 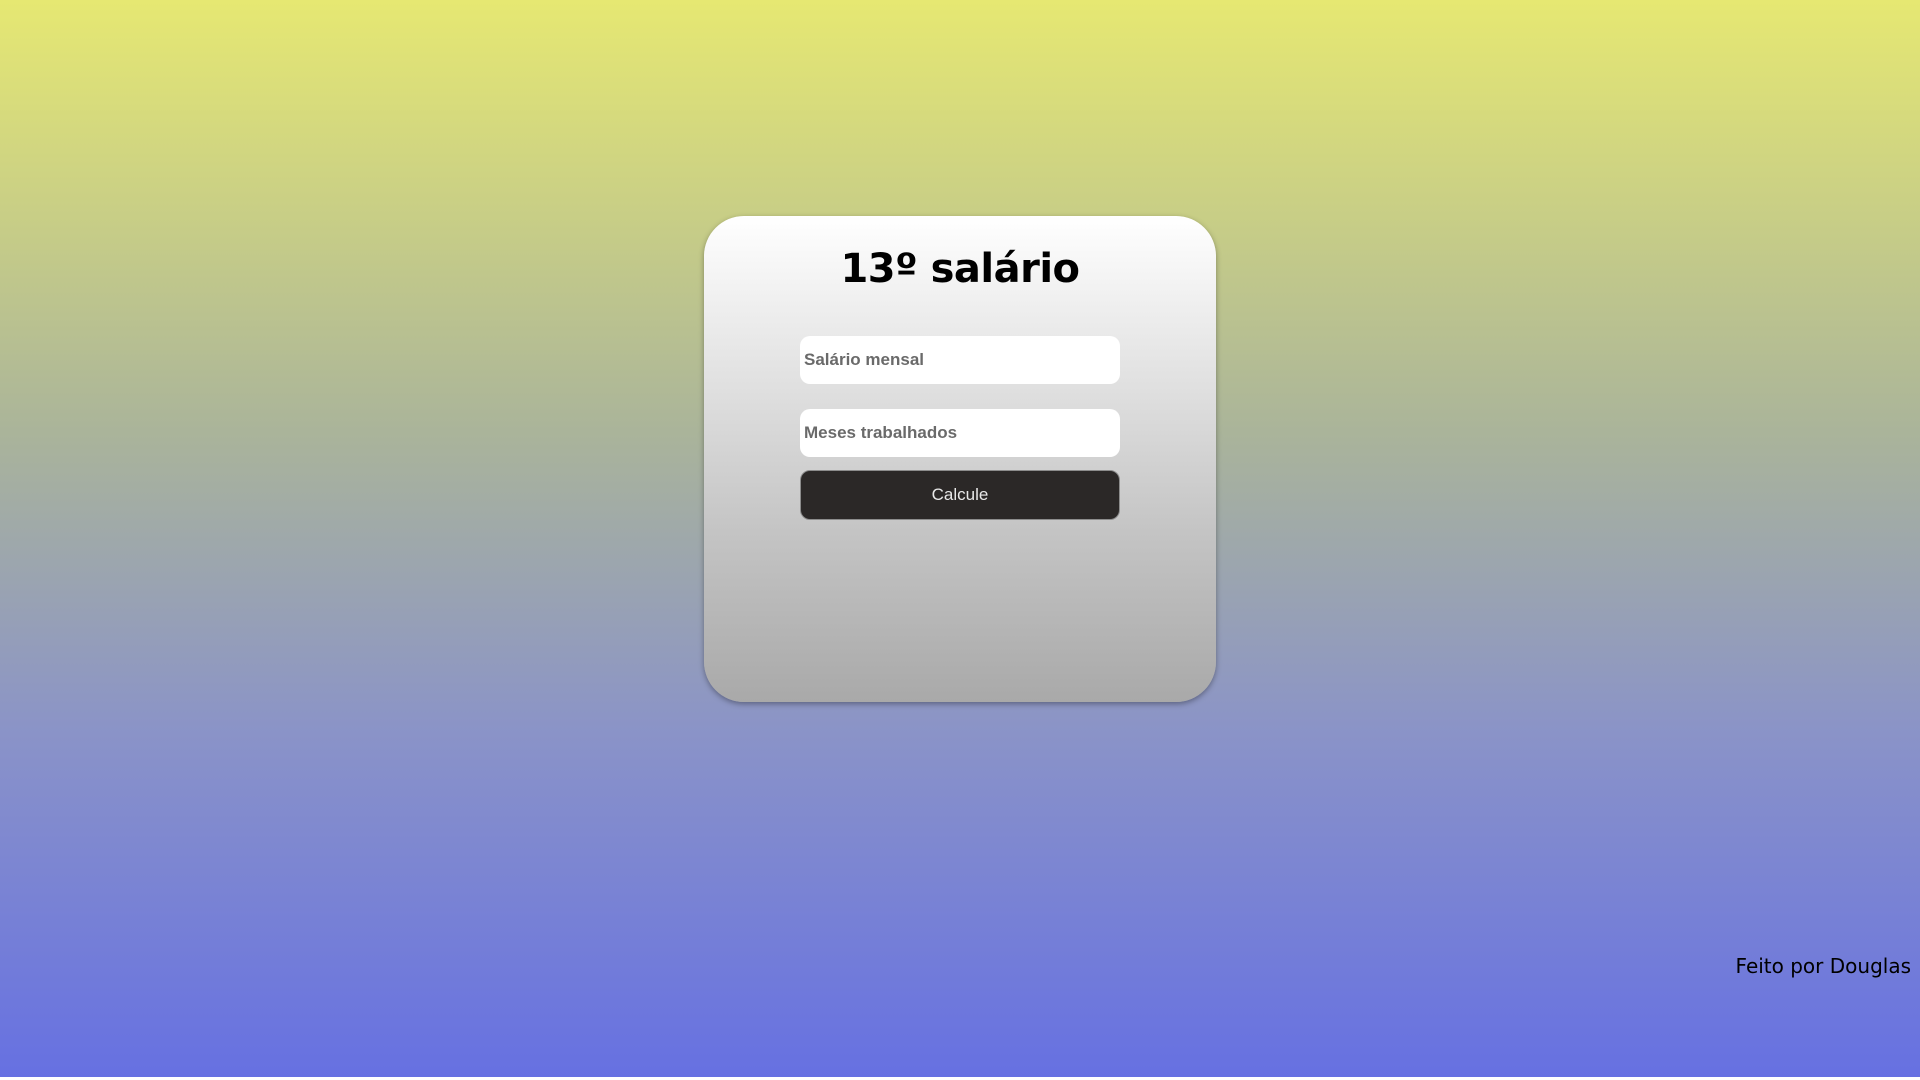 I want to click on footer-credit: Feito por Douglas, so click(x=1823, y=966).